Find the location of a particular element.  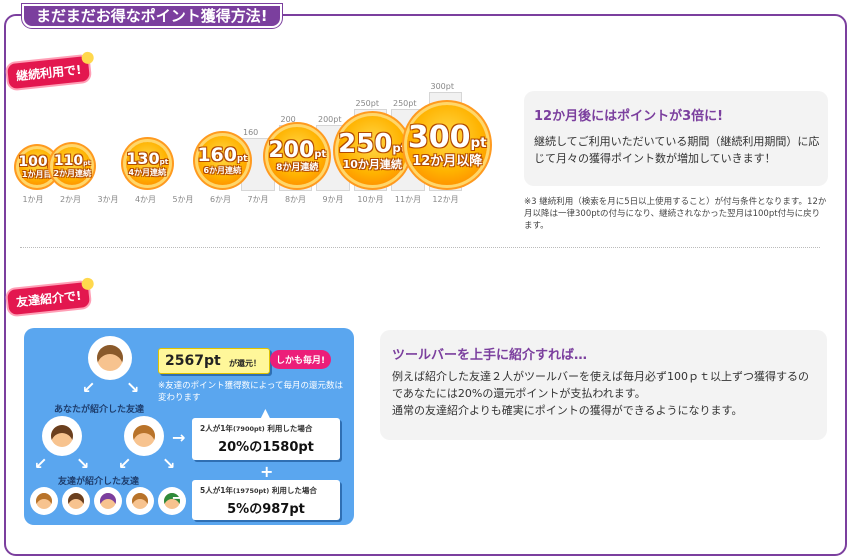

chart-value-label: 300pt is located at coordinates (442, 86).